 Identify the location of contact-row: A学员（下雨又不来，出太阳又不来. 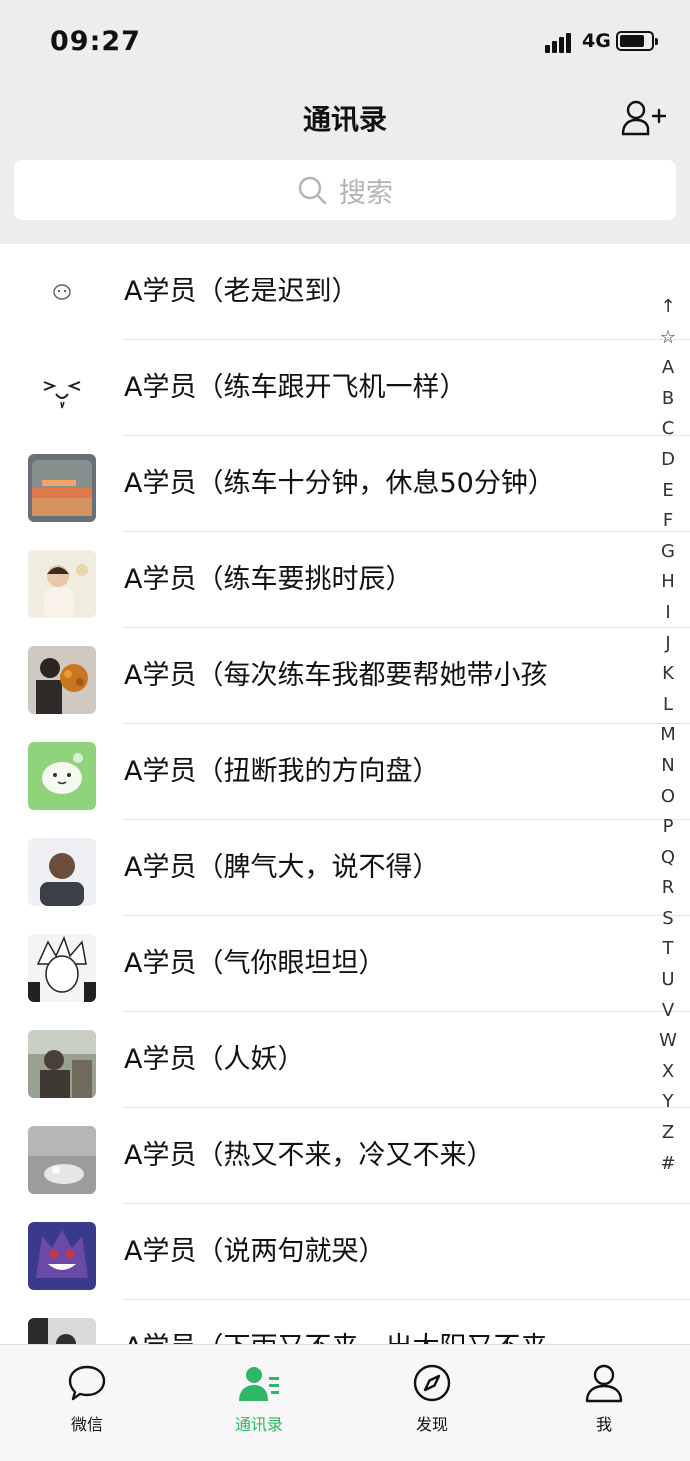
(345, 1322).